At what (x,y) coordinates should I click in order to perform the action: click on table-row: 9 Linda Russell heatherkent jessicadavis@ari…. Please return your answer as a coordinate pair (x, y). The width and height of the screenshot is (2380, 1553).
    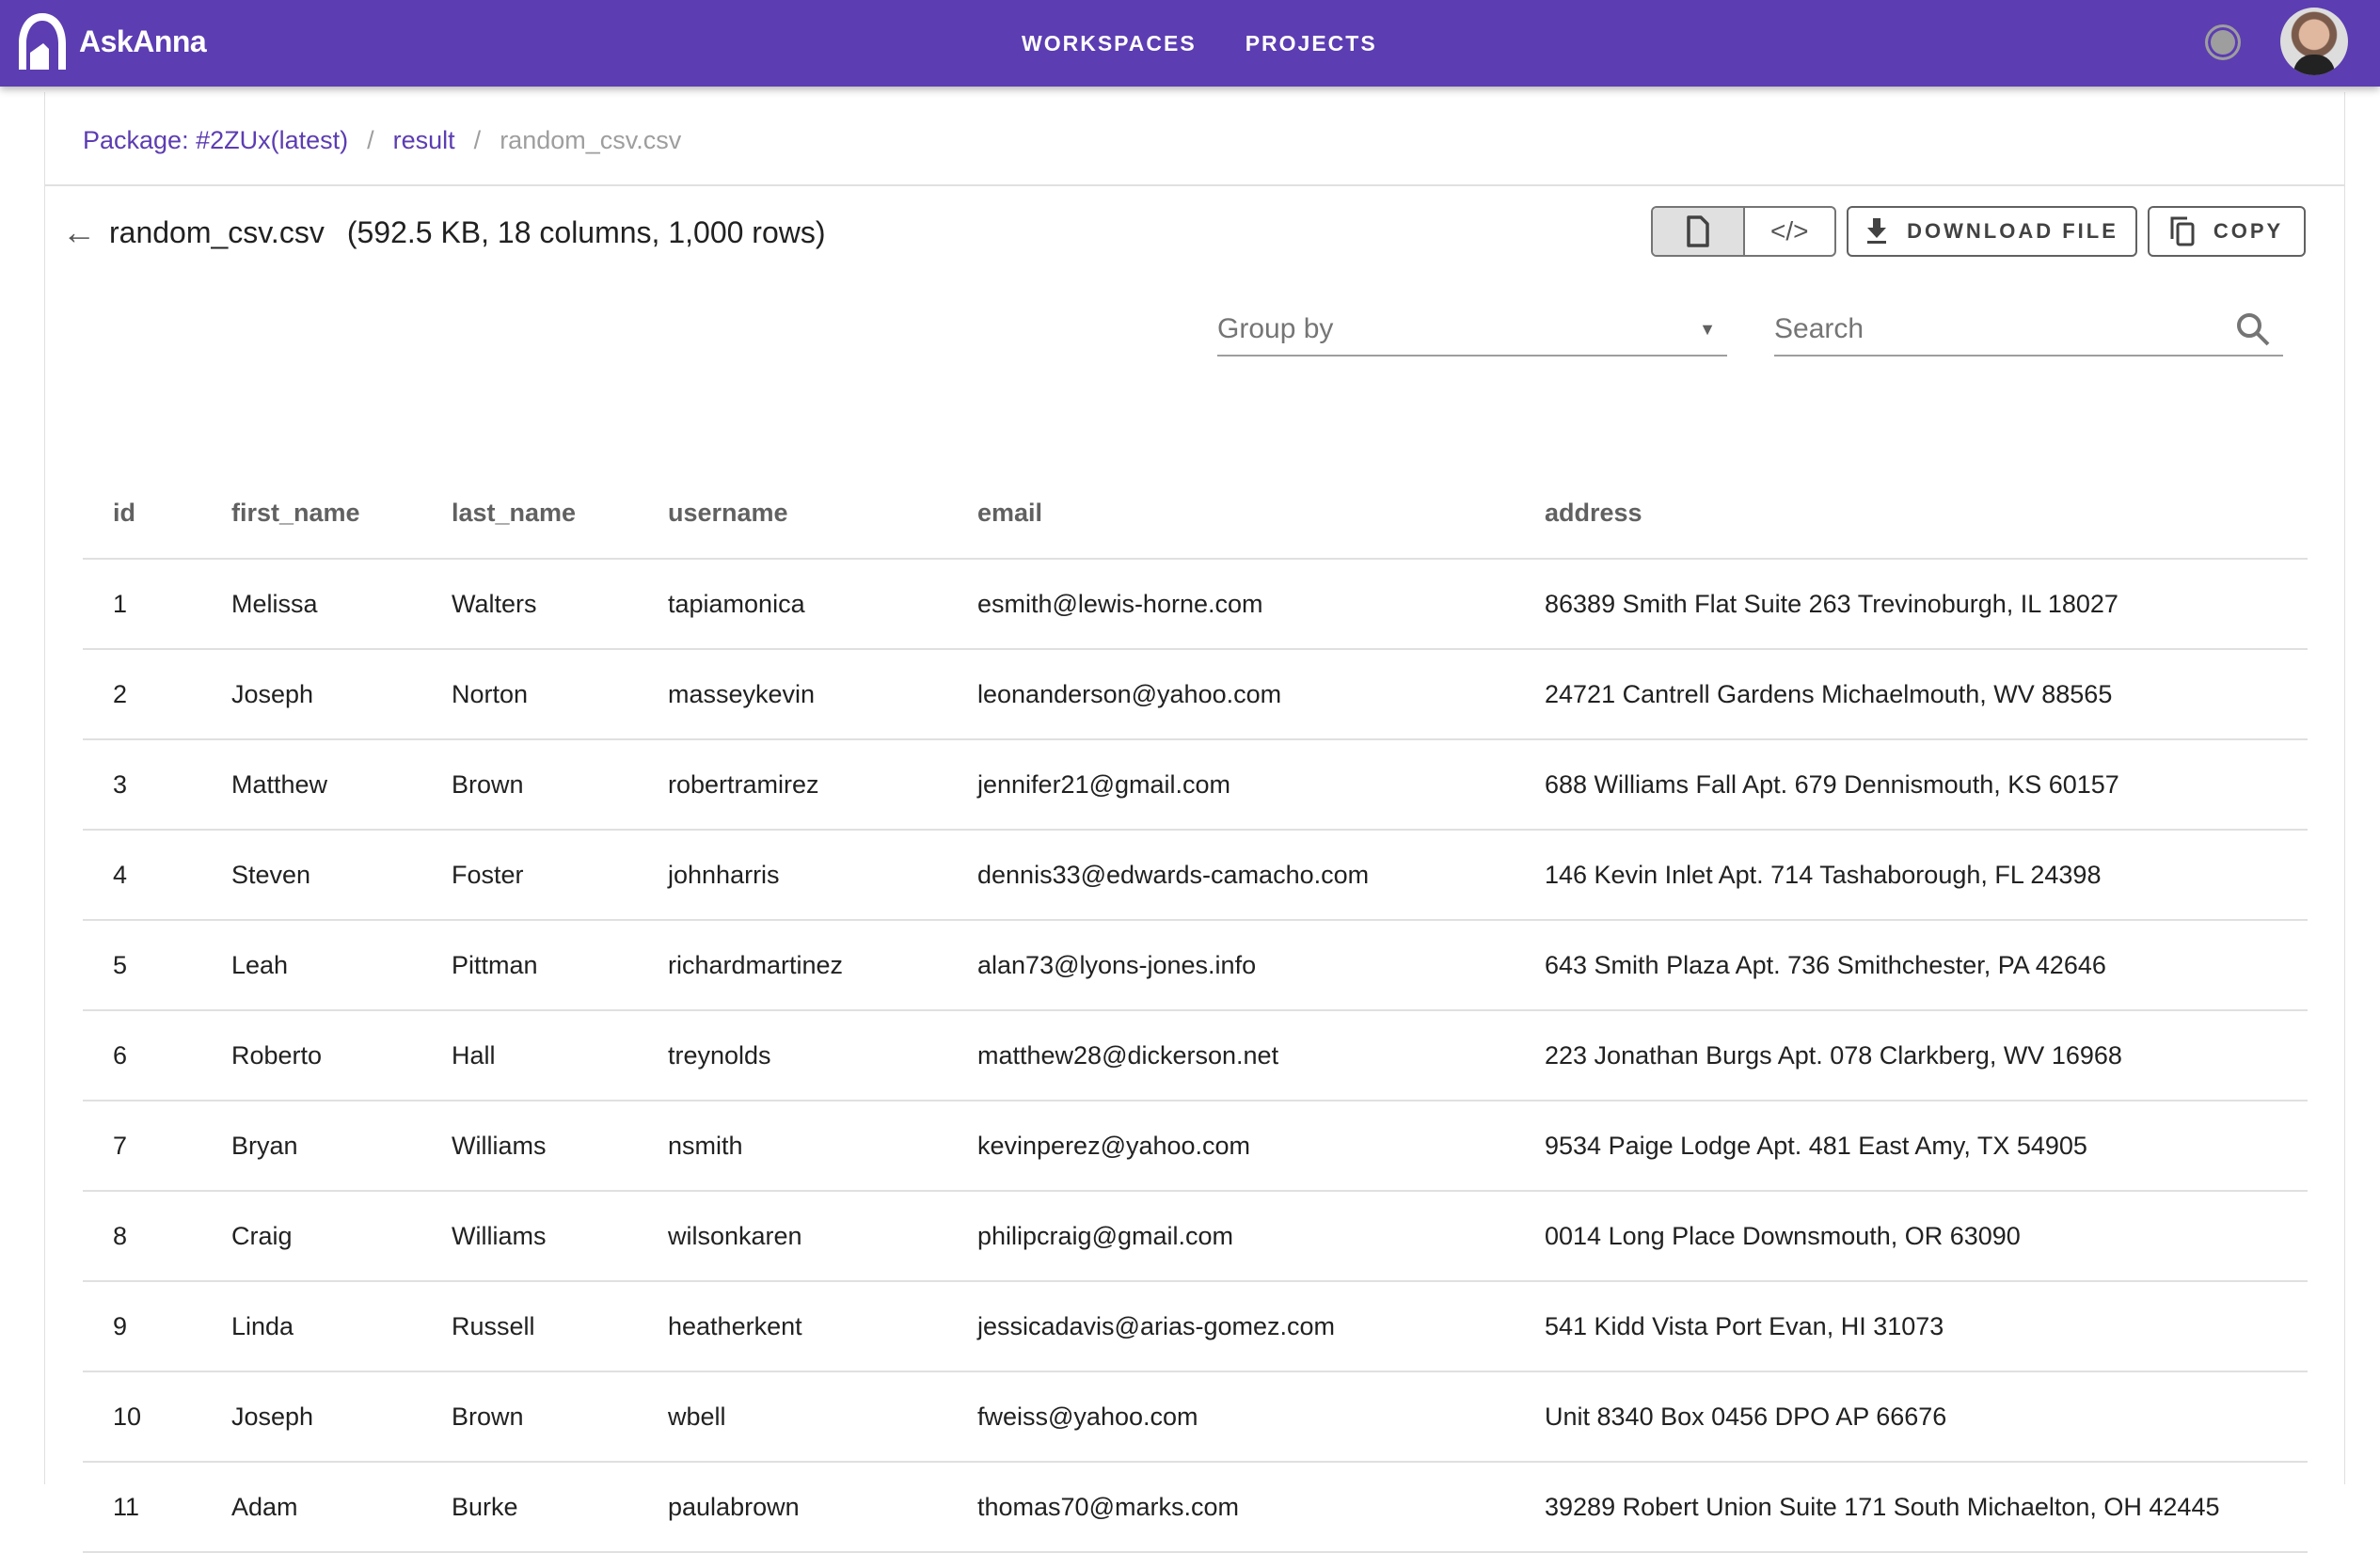
    Looking at the image, I should click on (1195, 1326).